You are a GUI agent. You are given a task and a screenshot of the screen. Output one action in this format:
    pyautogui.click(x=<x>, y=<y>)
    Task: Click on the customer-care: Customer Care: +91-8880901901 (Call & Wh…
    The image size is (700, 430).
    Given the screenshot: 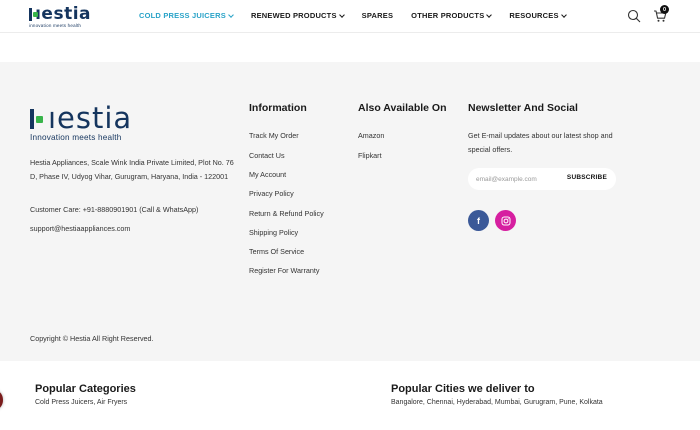 What is the action you would take?
    pyautogui.click(x=114, y=209)
    